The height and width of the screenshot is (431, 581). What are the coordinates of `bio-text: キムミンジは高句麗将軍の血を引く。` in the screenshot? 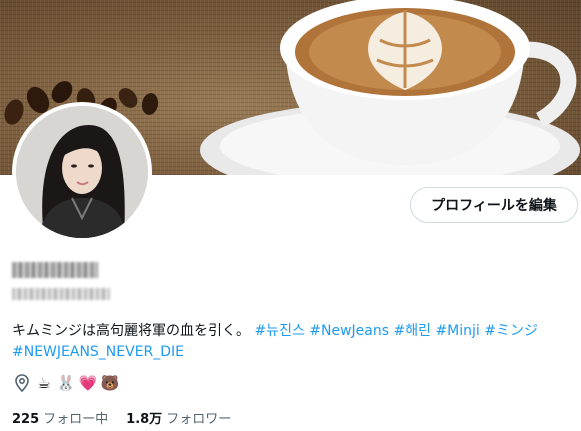 It's located at (131, 331).